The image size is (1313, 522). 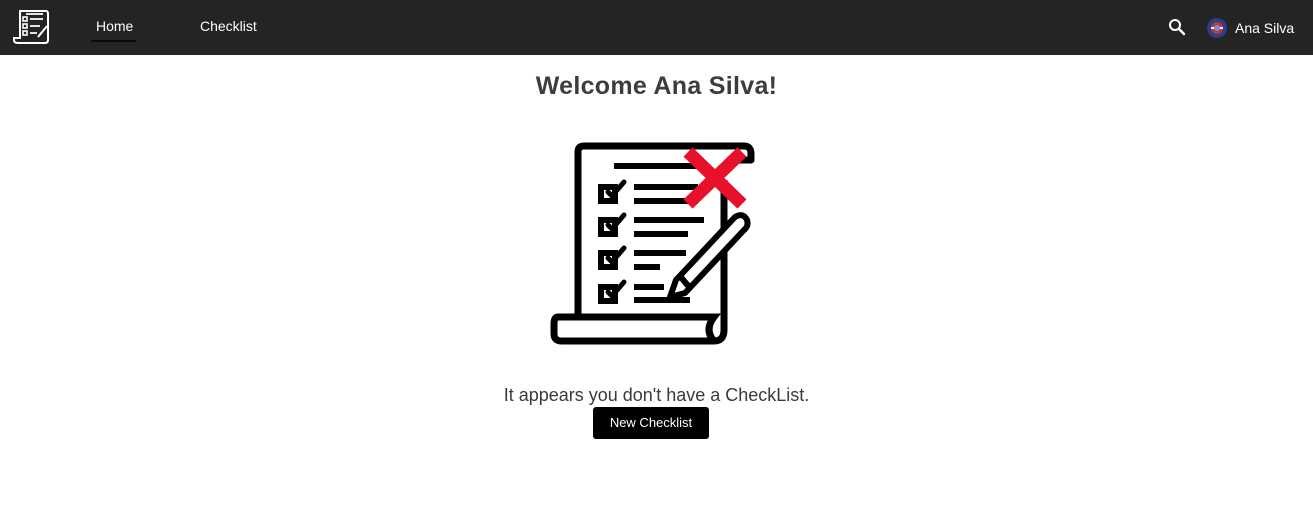 I want to click on new-checklist-button: New Checklist, so click(x=651, y=423).